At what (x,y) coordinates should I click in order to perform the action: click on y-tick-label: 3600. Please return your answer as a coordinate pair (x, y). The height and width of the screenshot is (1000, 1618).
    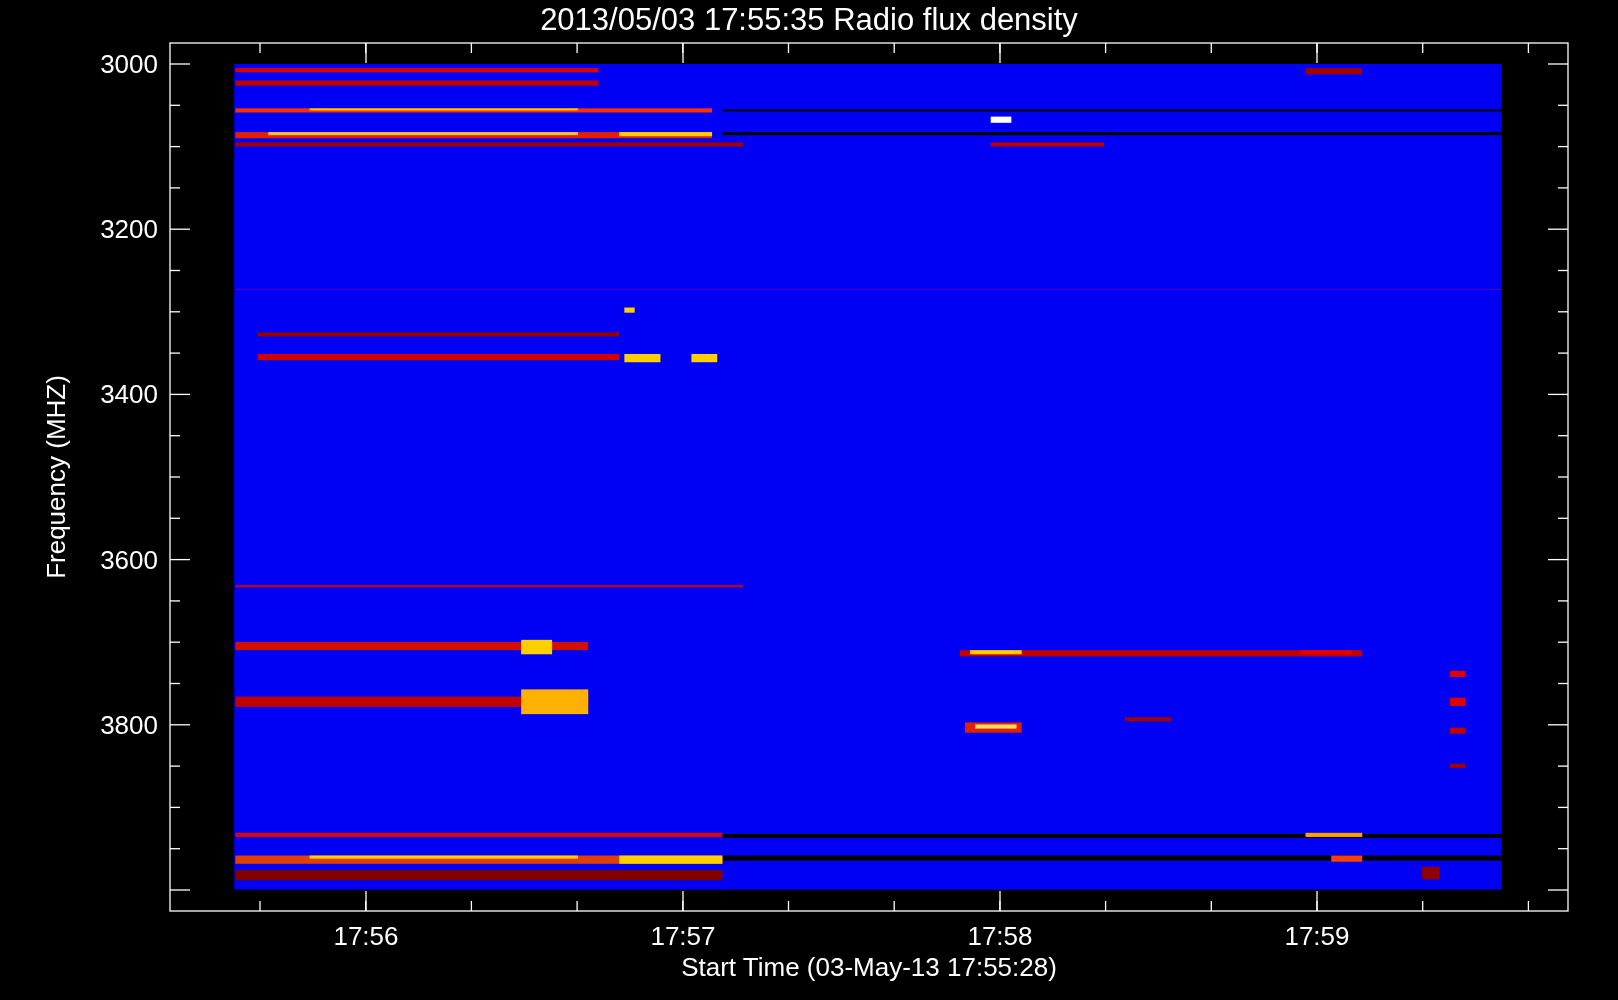
    Looking at the image, I should click on (129, 559).